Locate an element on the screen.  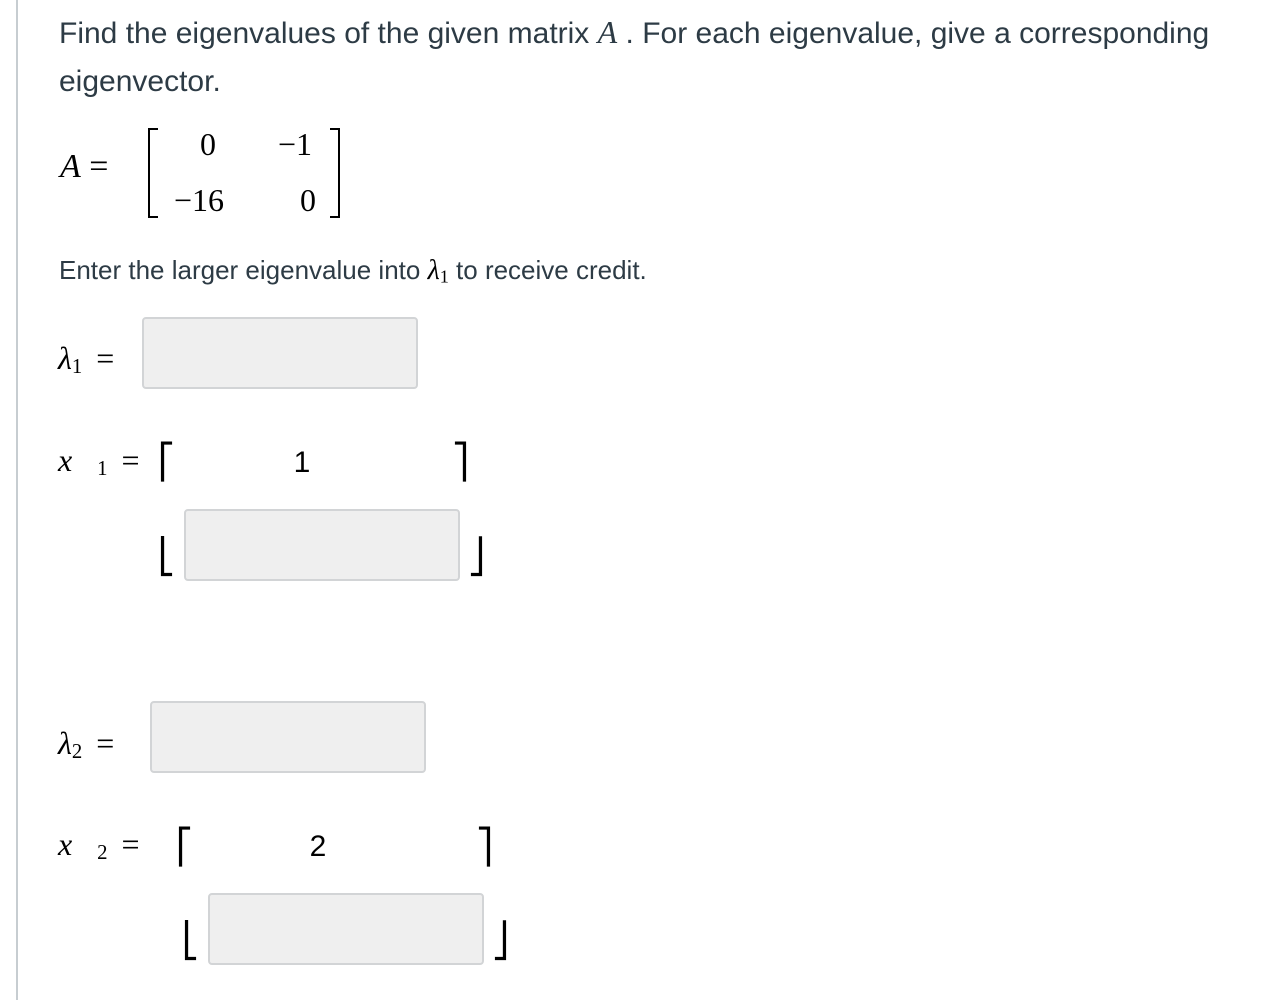
vector-subscript: 2 is located at coordinates (102, 853).